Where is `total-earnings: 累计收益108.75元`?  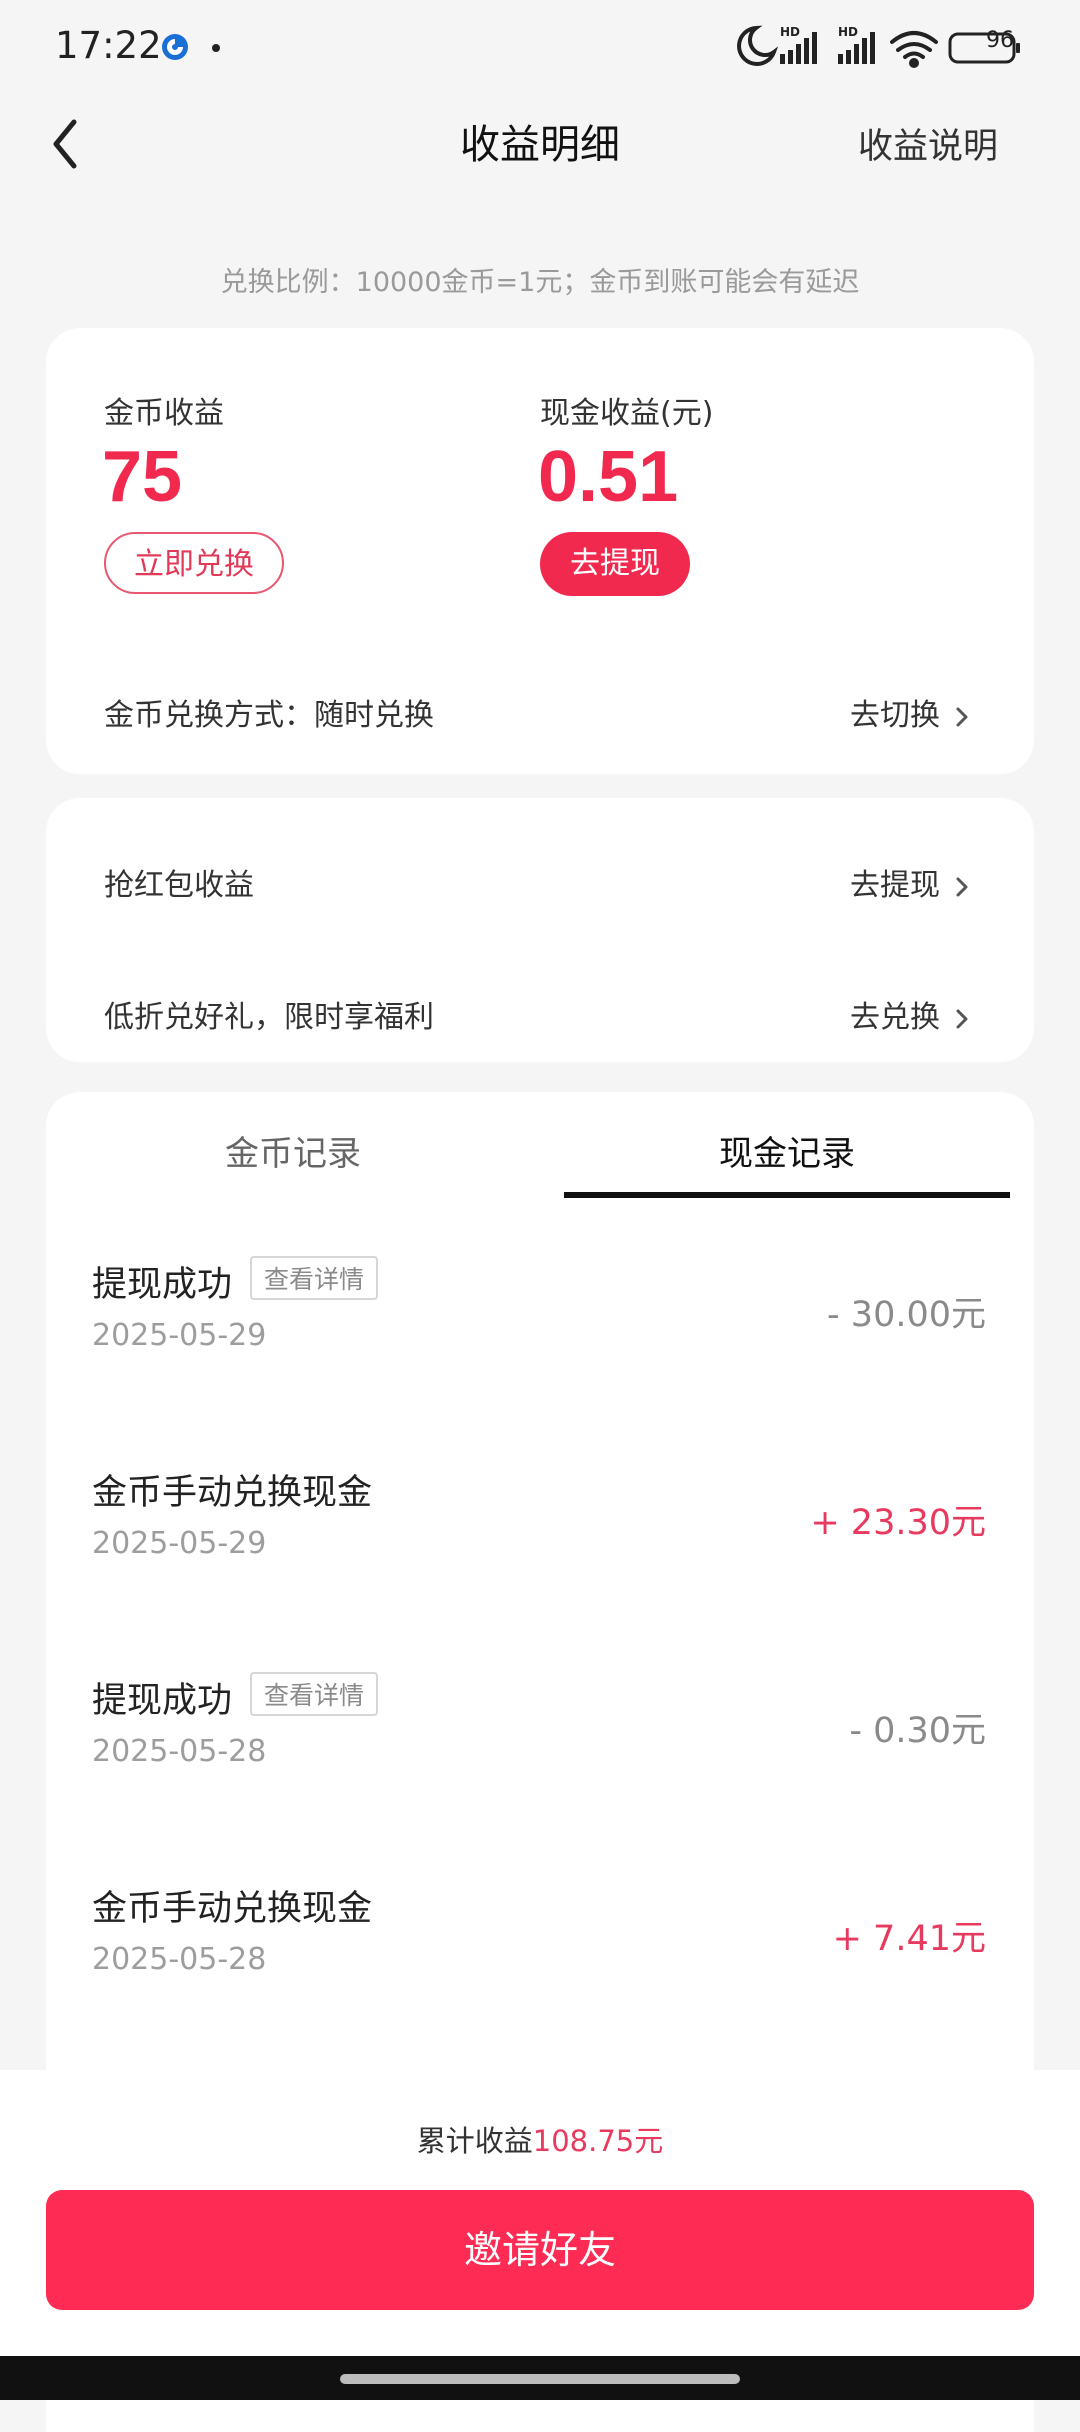
total-earnings: 累计收益108.75元 is located at coordinates (540, 2139).